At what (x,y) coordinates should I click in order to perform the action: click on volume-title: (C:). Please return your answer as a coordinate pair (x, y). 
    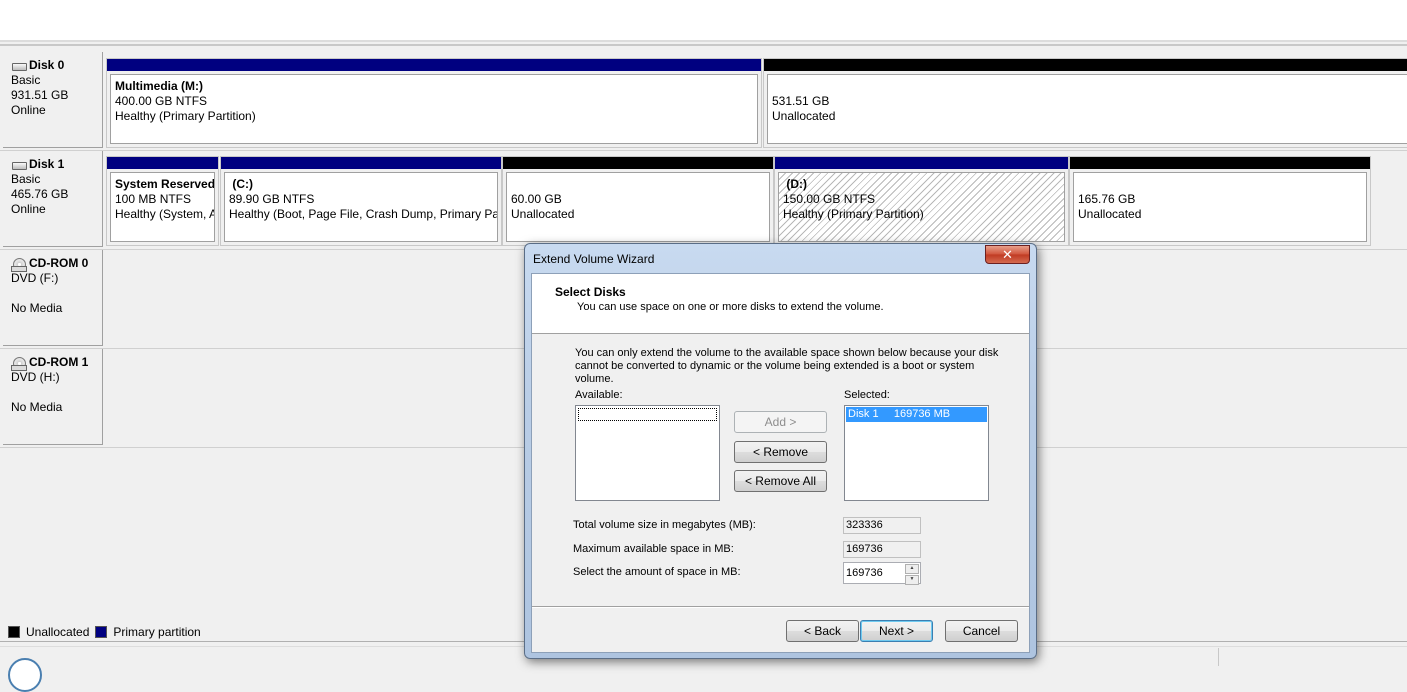
    Looking at the image, I should click on (241, 184).